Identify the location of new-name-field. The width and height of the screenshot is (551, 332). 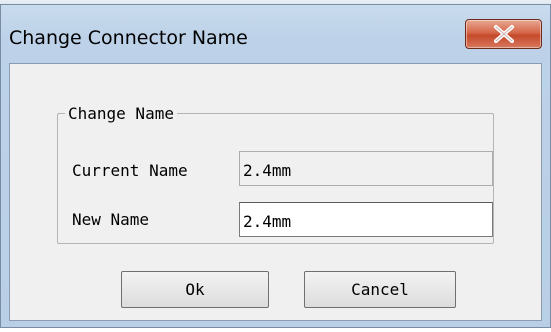
(366, 219).